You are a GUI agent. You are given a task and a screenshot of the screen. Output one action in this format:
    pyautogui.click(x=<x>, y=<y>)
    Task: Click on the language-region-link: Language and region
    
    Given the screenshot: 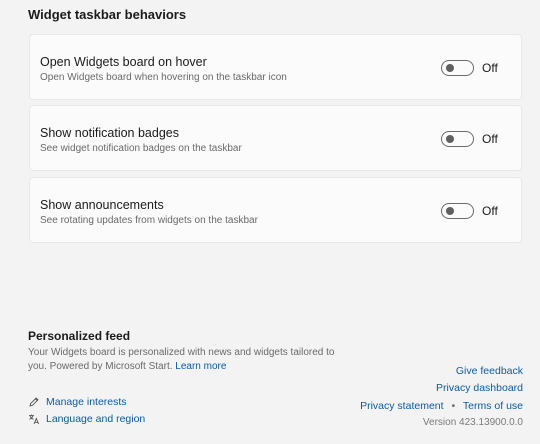 What is the action you would take?
    pyautogui.click(x=86, y=419)
    